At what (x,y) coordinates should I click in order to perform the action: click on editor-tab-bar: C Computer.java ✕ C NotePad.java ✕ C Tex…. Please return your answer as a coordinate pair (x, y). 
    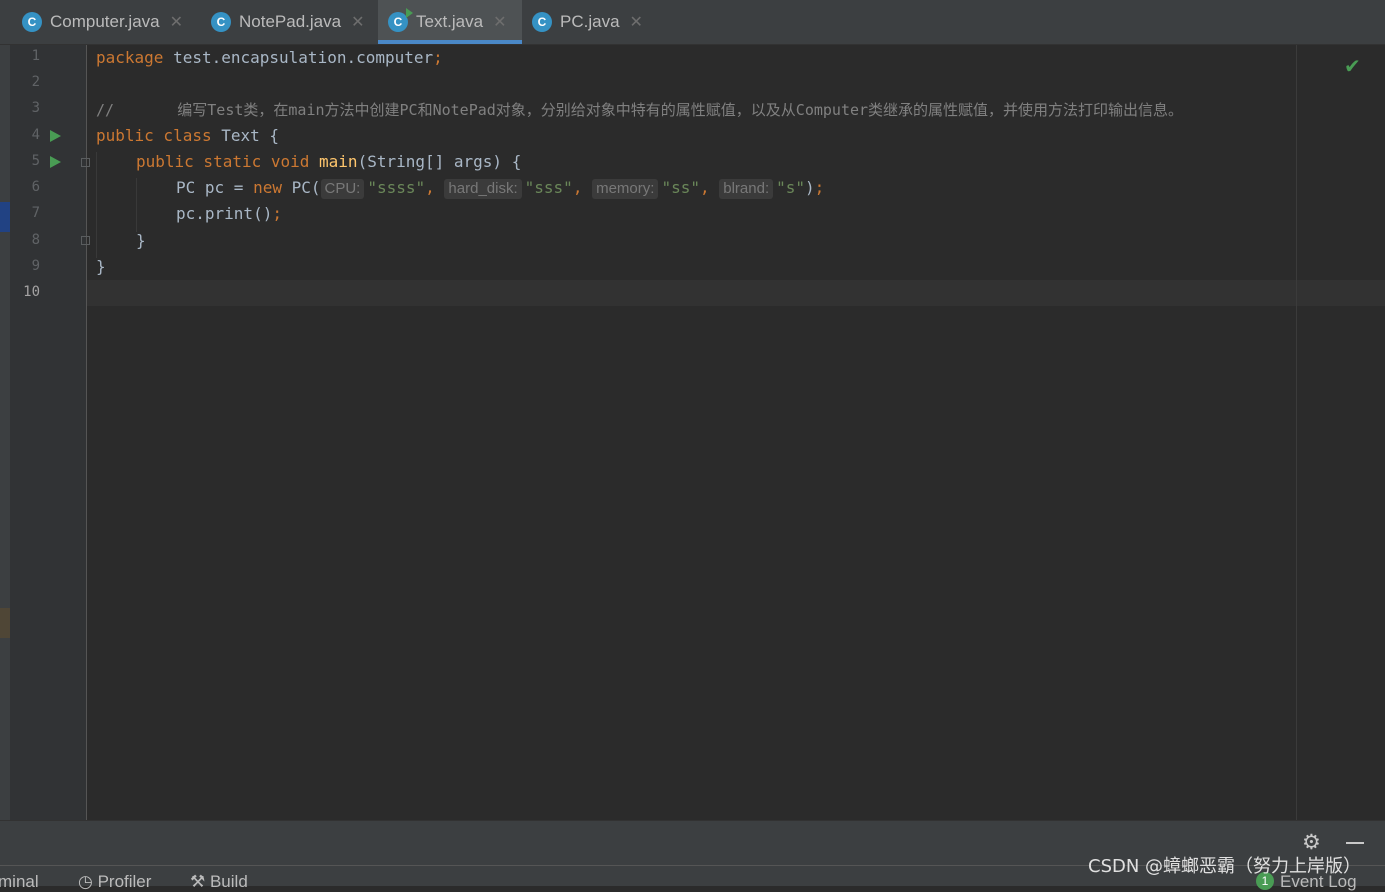
    Looking at the image, I should click on (692, 22).